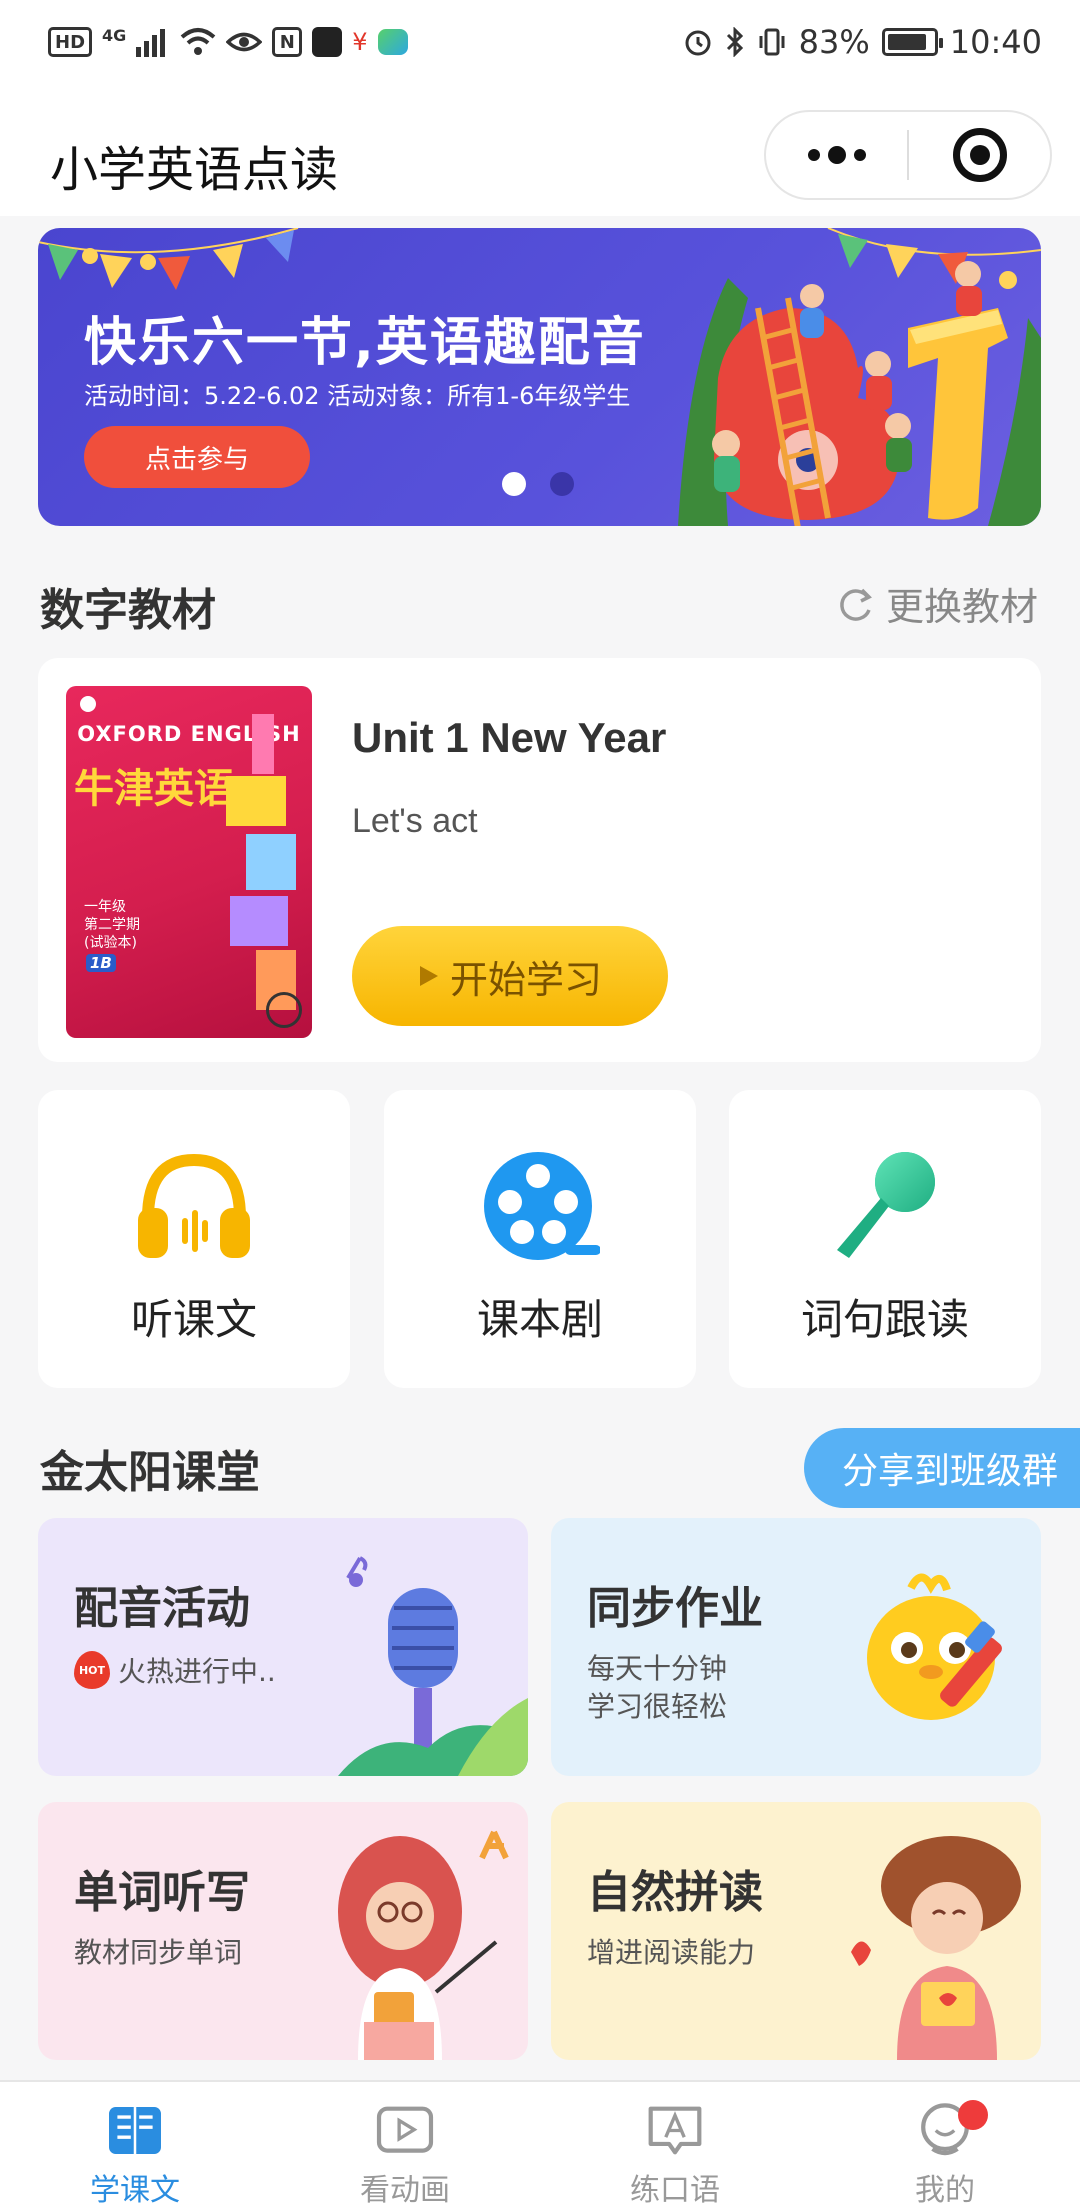 The image size is (1080, 2209). What do you see at coordinates (540, 43) in the screenshot?
I see `status-bar: HD 4G N ¥ 83% 10:40` at bounding box center [540, 43].